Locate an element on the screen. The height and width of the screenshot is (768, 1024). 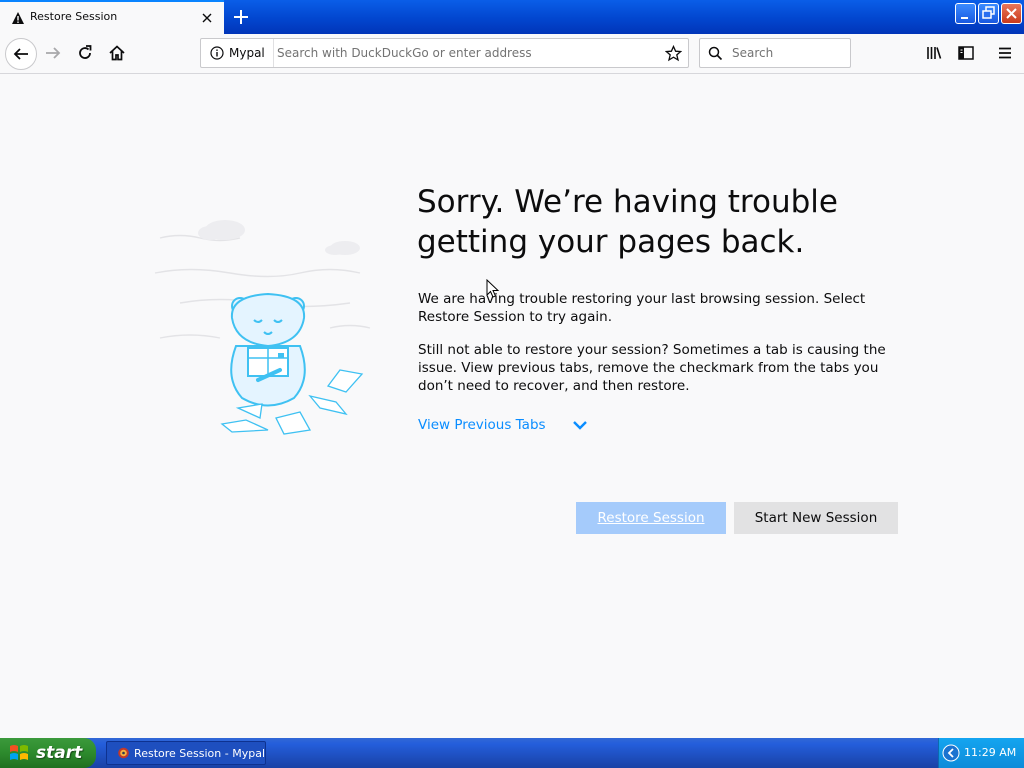
menu-button is located at coordinates (1005, 53).